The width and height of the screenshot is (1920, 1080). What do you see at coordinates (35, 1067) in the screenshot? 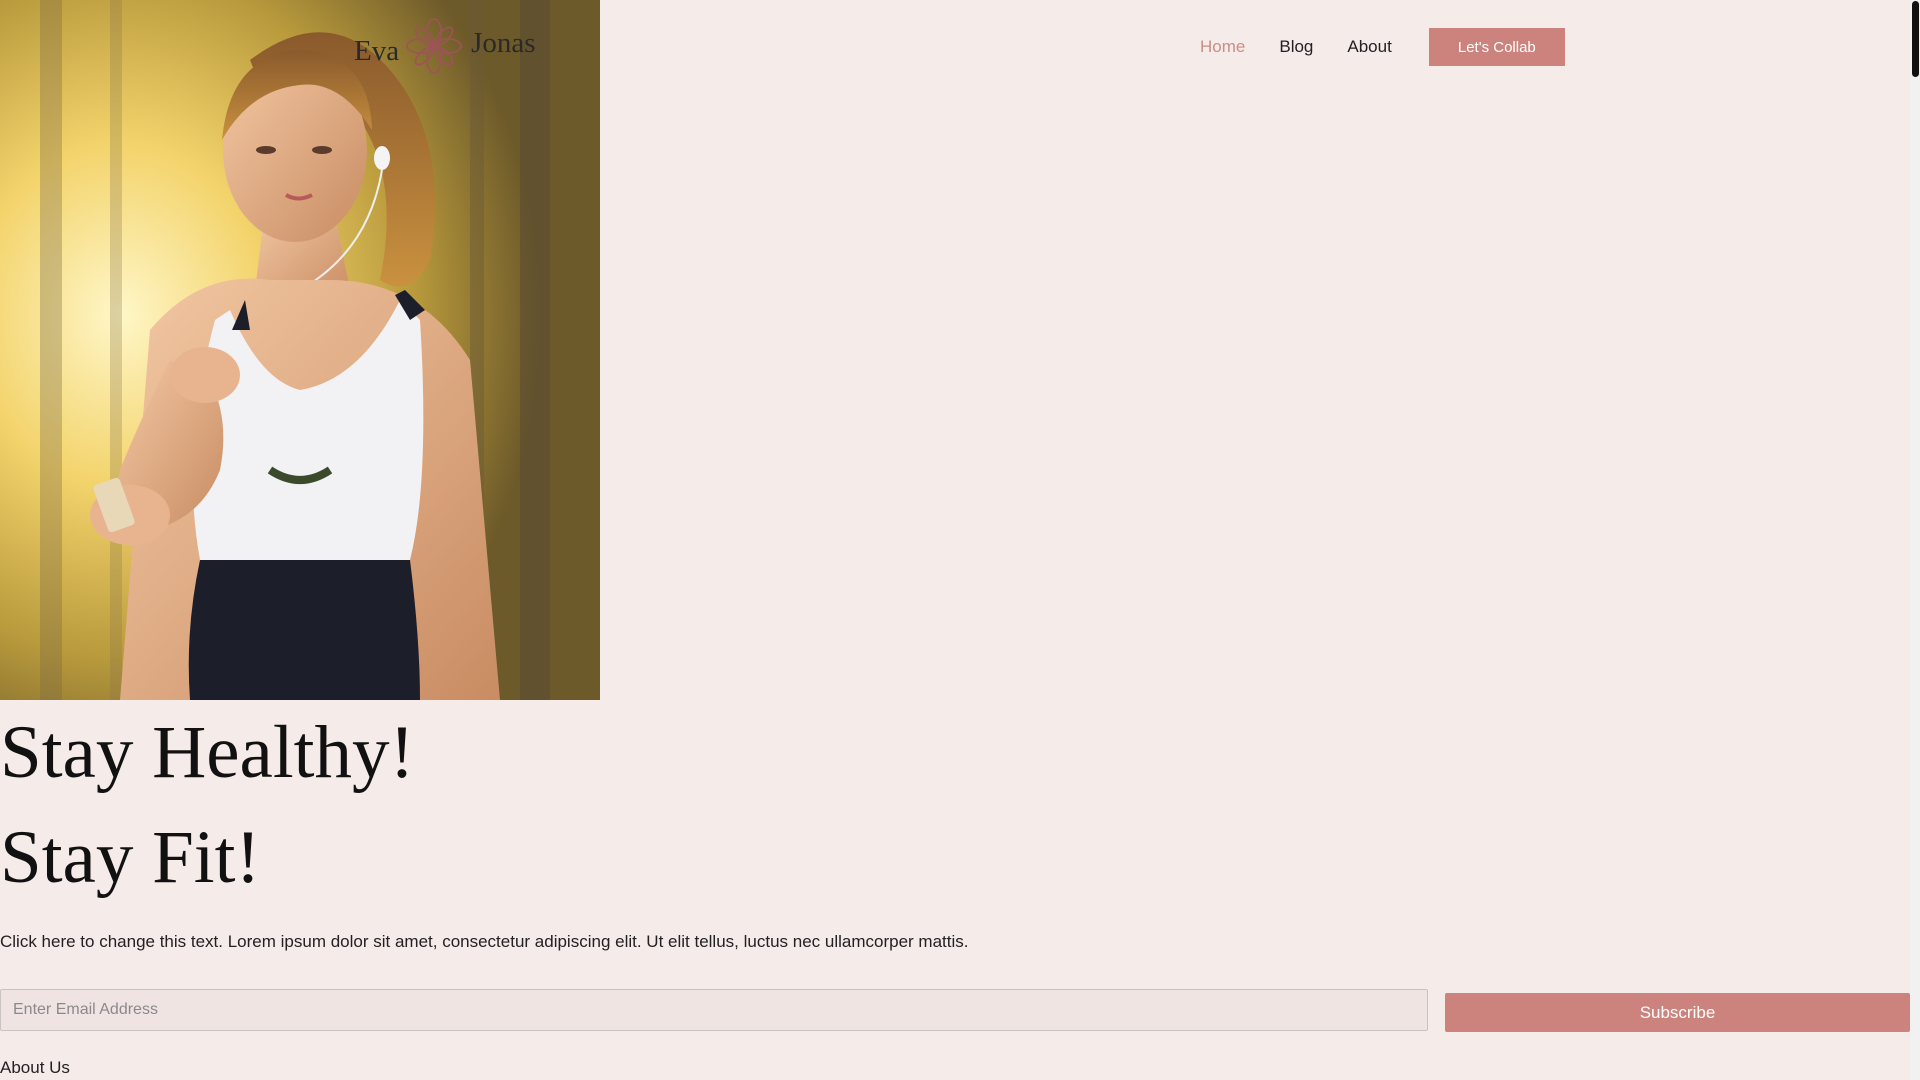
I see `about-us-heading: About Us` at bounding box center [35, 1067].